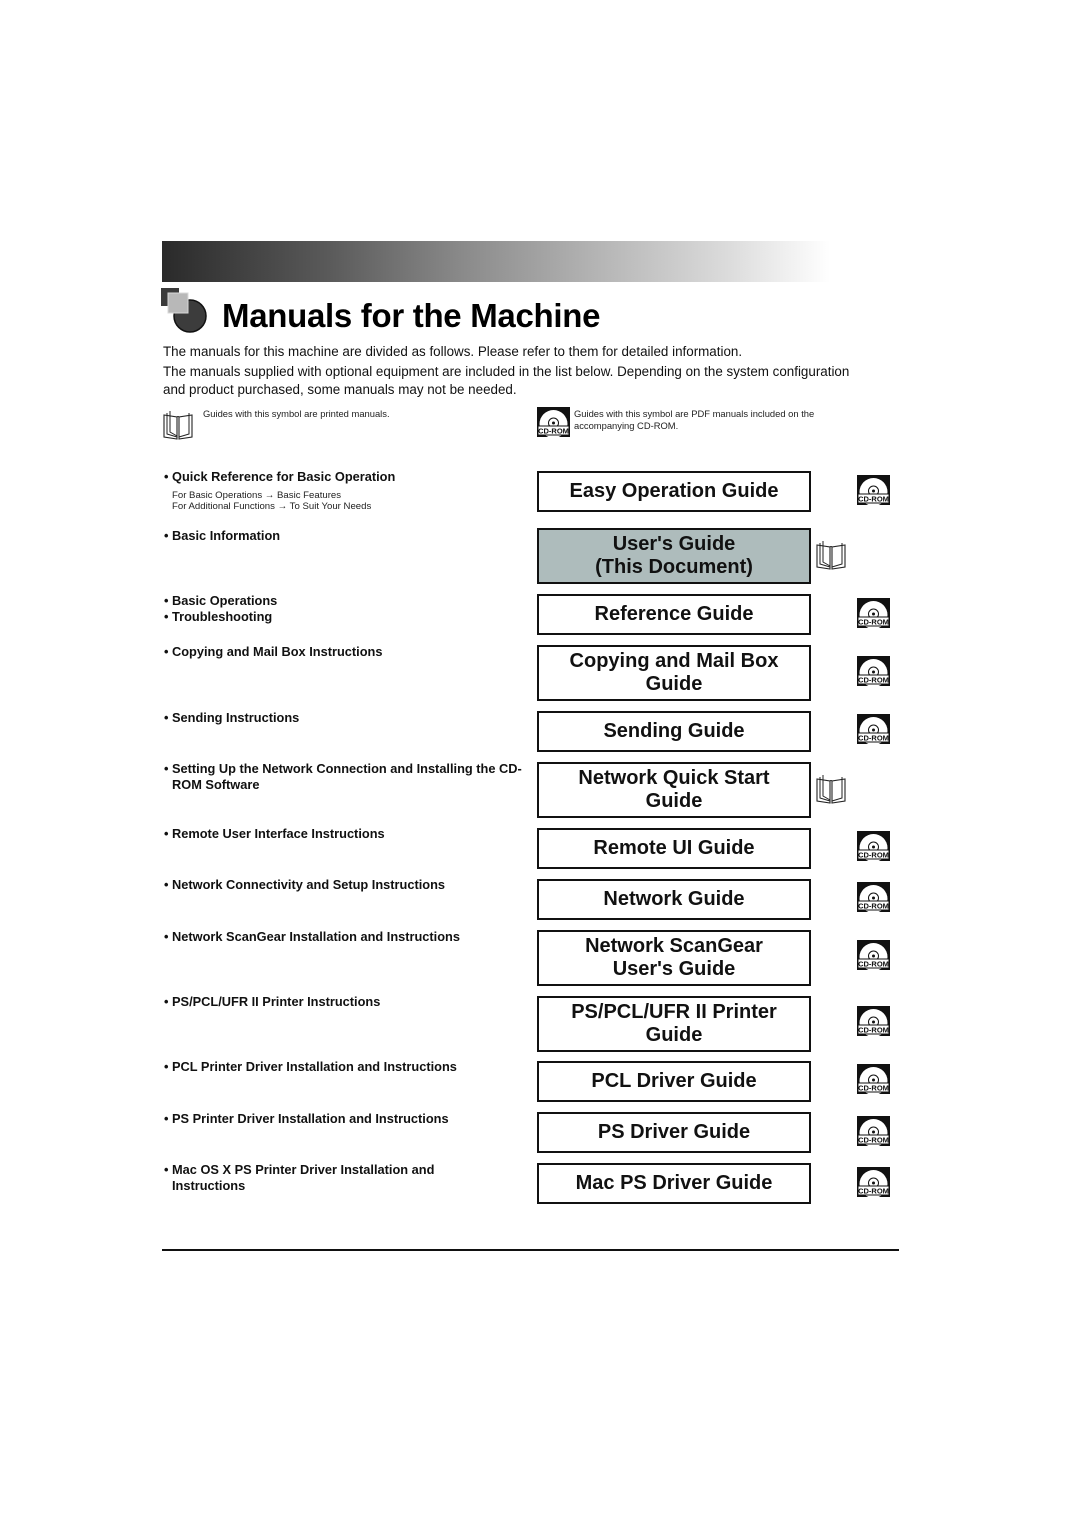 This screenshot has width=1080, height=1528. What do you see at coordinates (674, 1081) in the screenshot?
I see `guide-pcl-driver: PCL Driver Guide` at bounding box center [674, 1081].